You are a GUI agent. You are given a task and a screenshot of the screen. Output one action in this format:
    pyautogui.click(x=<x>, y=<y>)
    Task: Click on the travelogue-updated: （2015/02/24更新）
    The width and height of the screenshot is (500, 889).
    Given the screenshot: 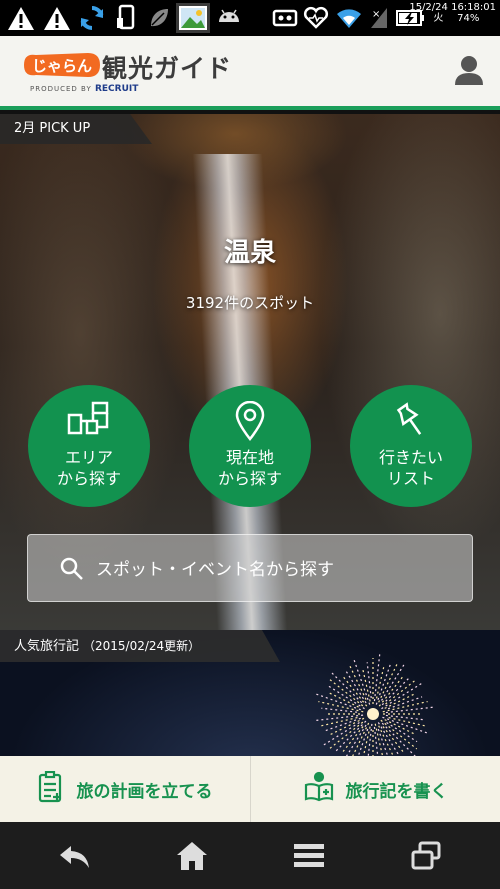 What is the action you would take?
    pyautogui.click(x=142, y=646)
    